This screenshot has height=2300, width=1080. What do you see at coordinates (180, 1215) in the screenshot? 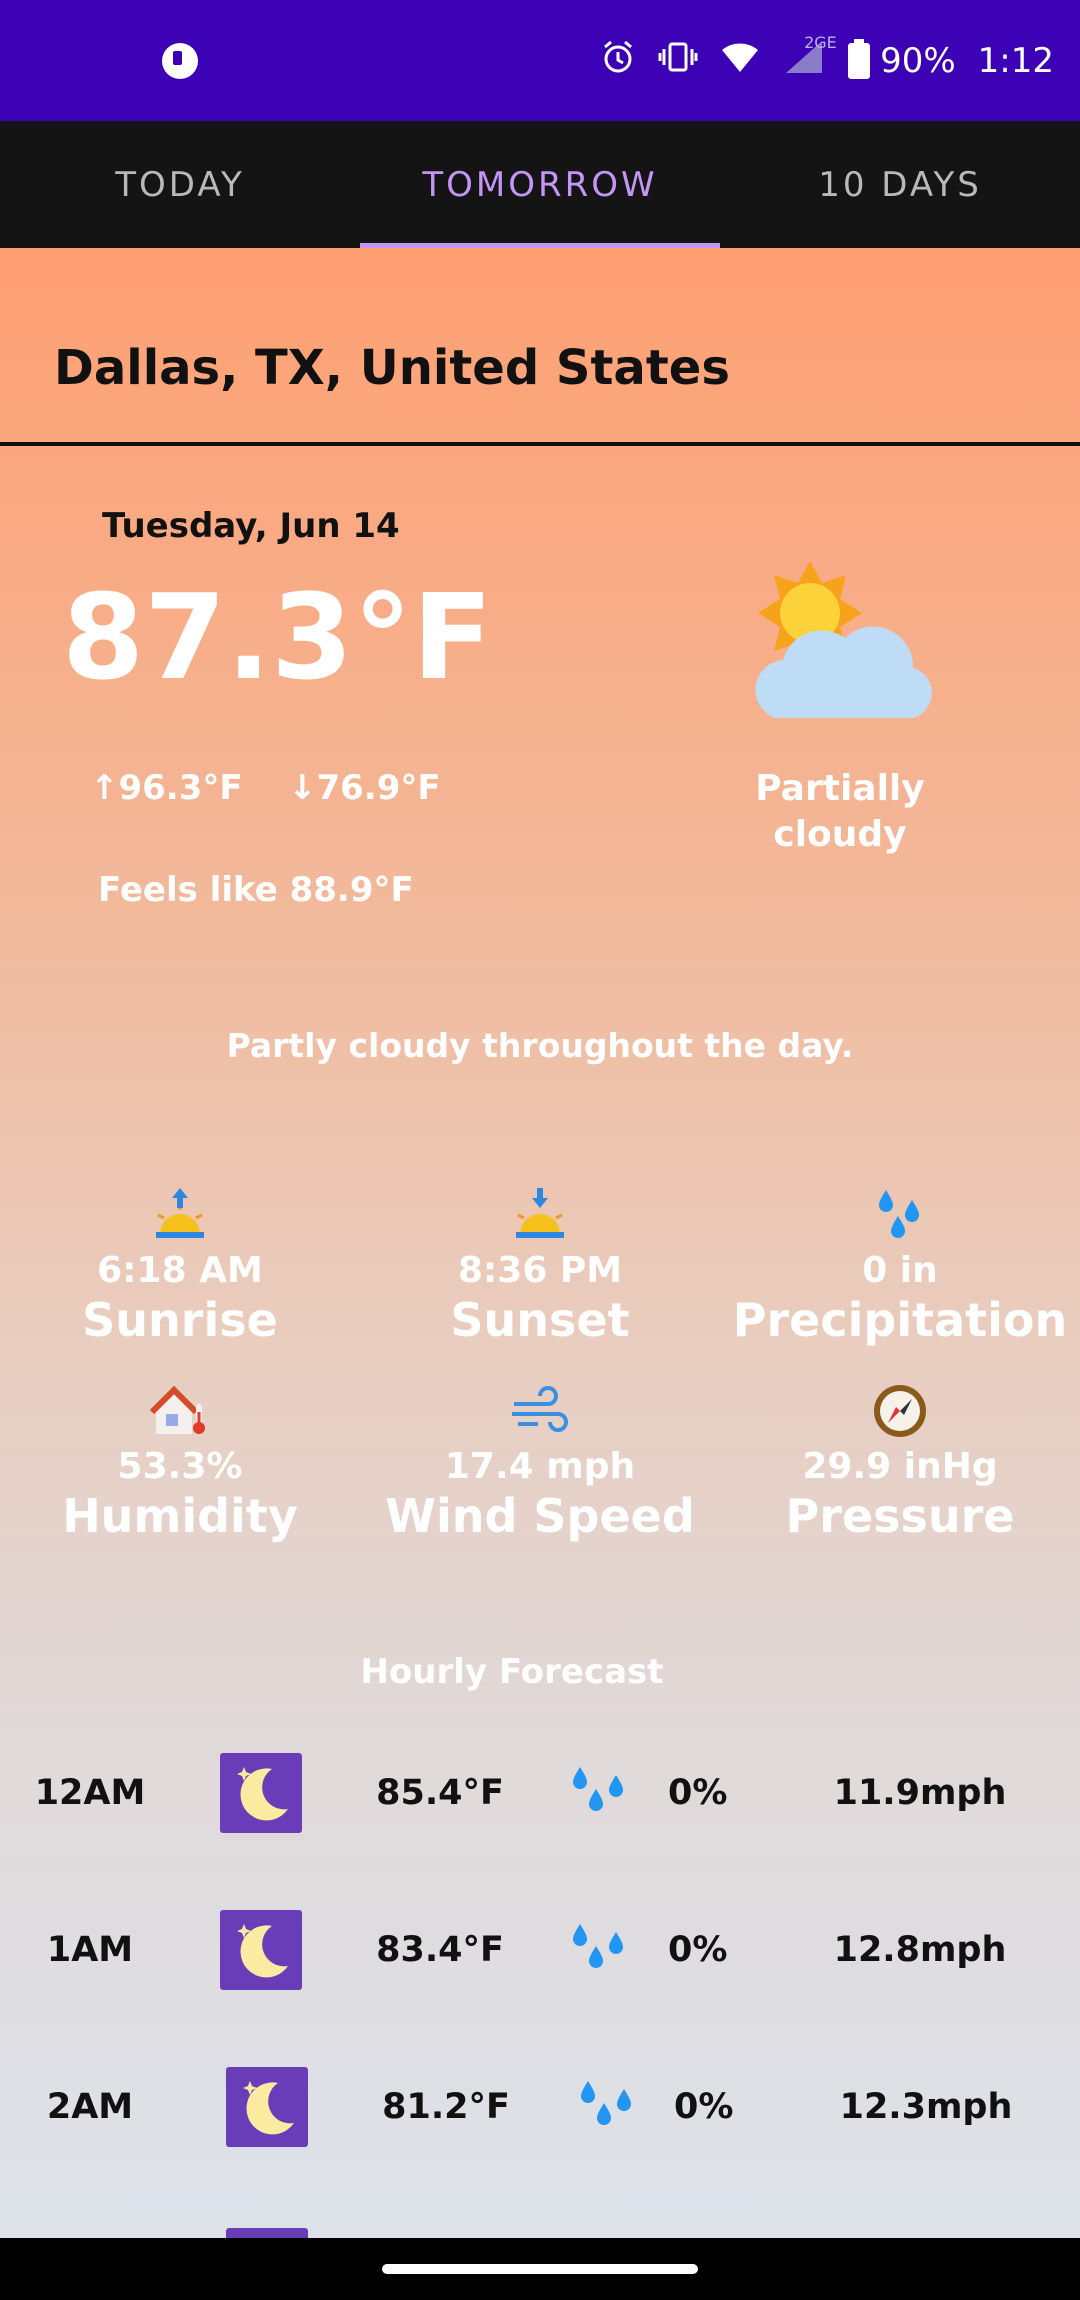
I see `sunrise-icon` at bounding box center [180, 1215].